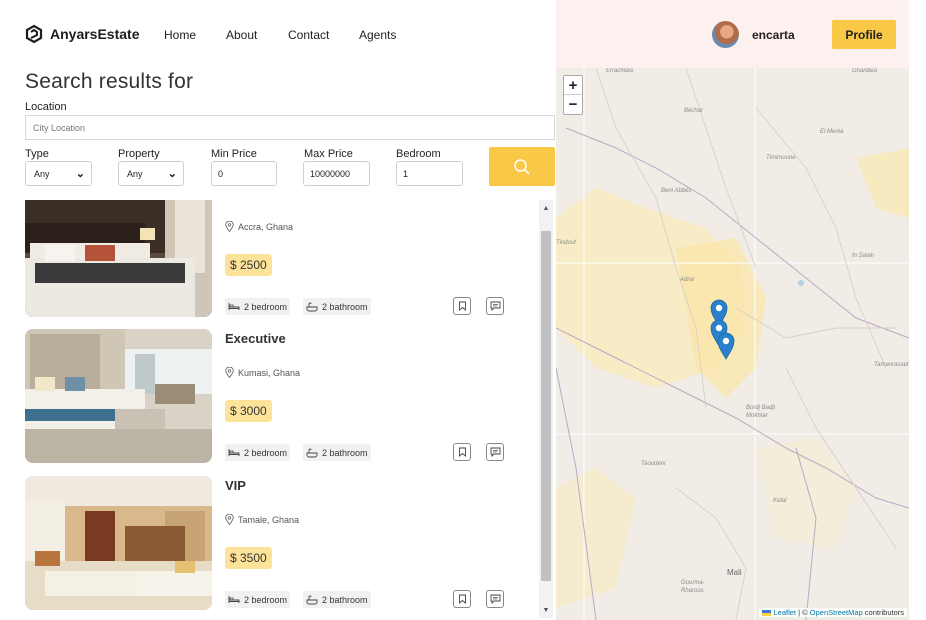 Image resolution: width=926 pixels, height=620 pixels. I want to click on nav-about-link: About, so click(257, 35).